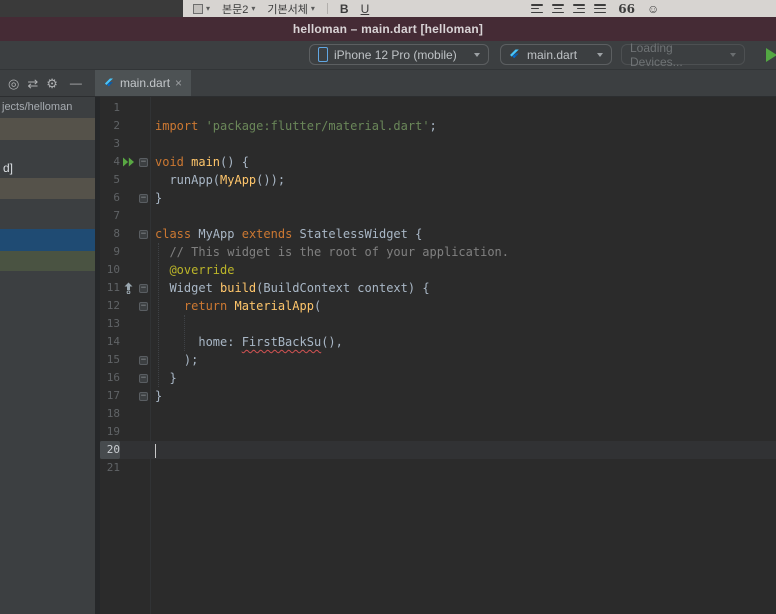 The width and height of the screenshot is (776, 614). What do you see at coordinates (198, 8) in the screenshot?
I see `style-swatch-icon` at bounding box center [198, 8].